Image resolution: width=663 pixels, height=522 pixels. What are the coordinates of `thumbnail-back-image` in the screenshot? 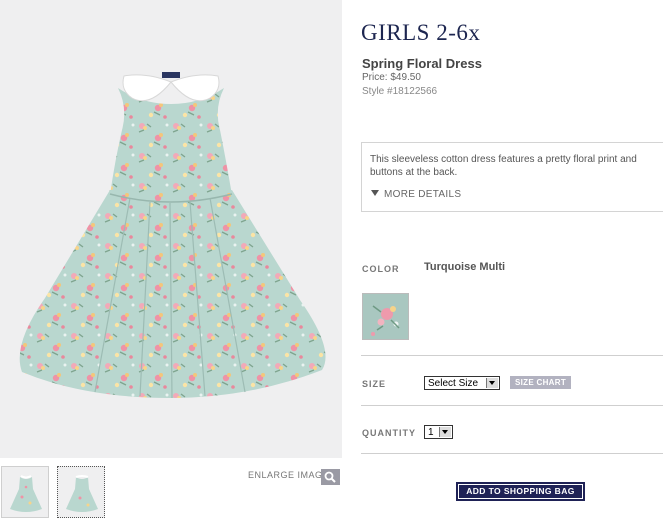 It's located at (82, 493).